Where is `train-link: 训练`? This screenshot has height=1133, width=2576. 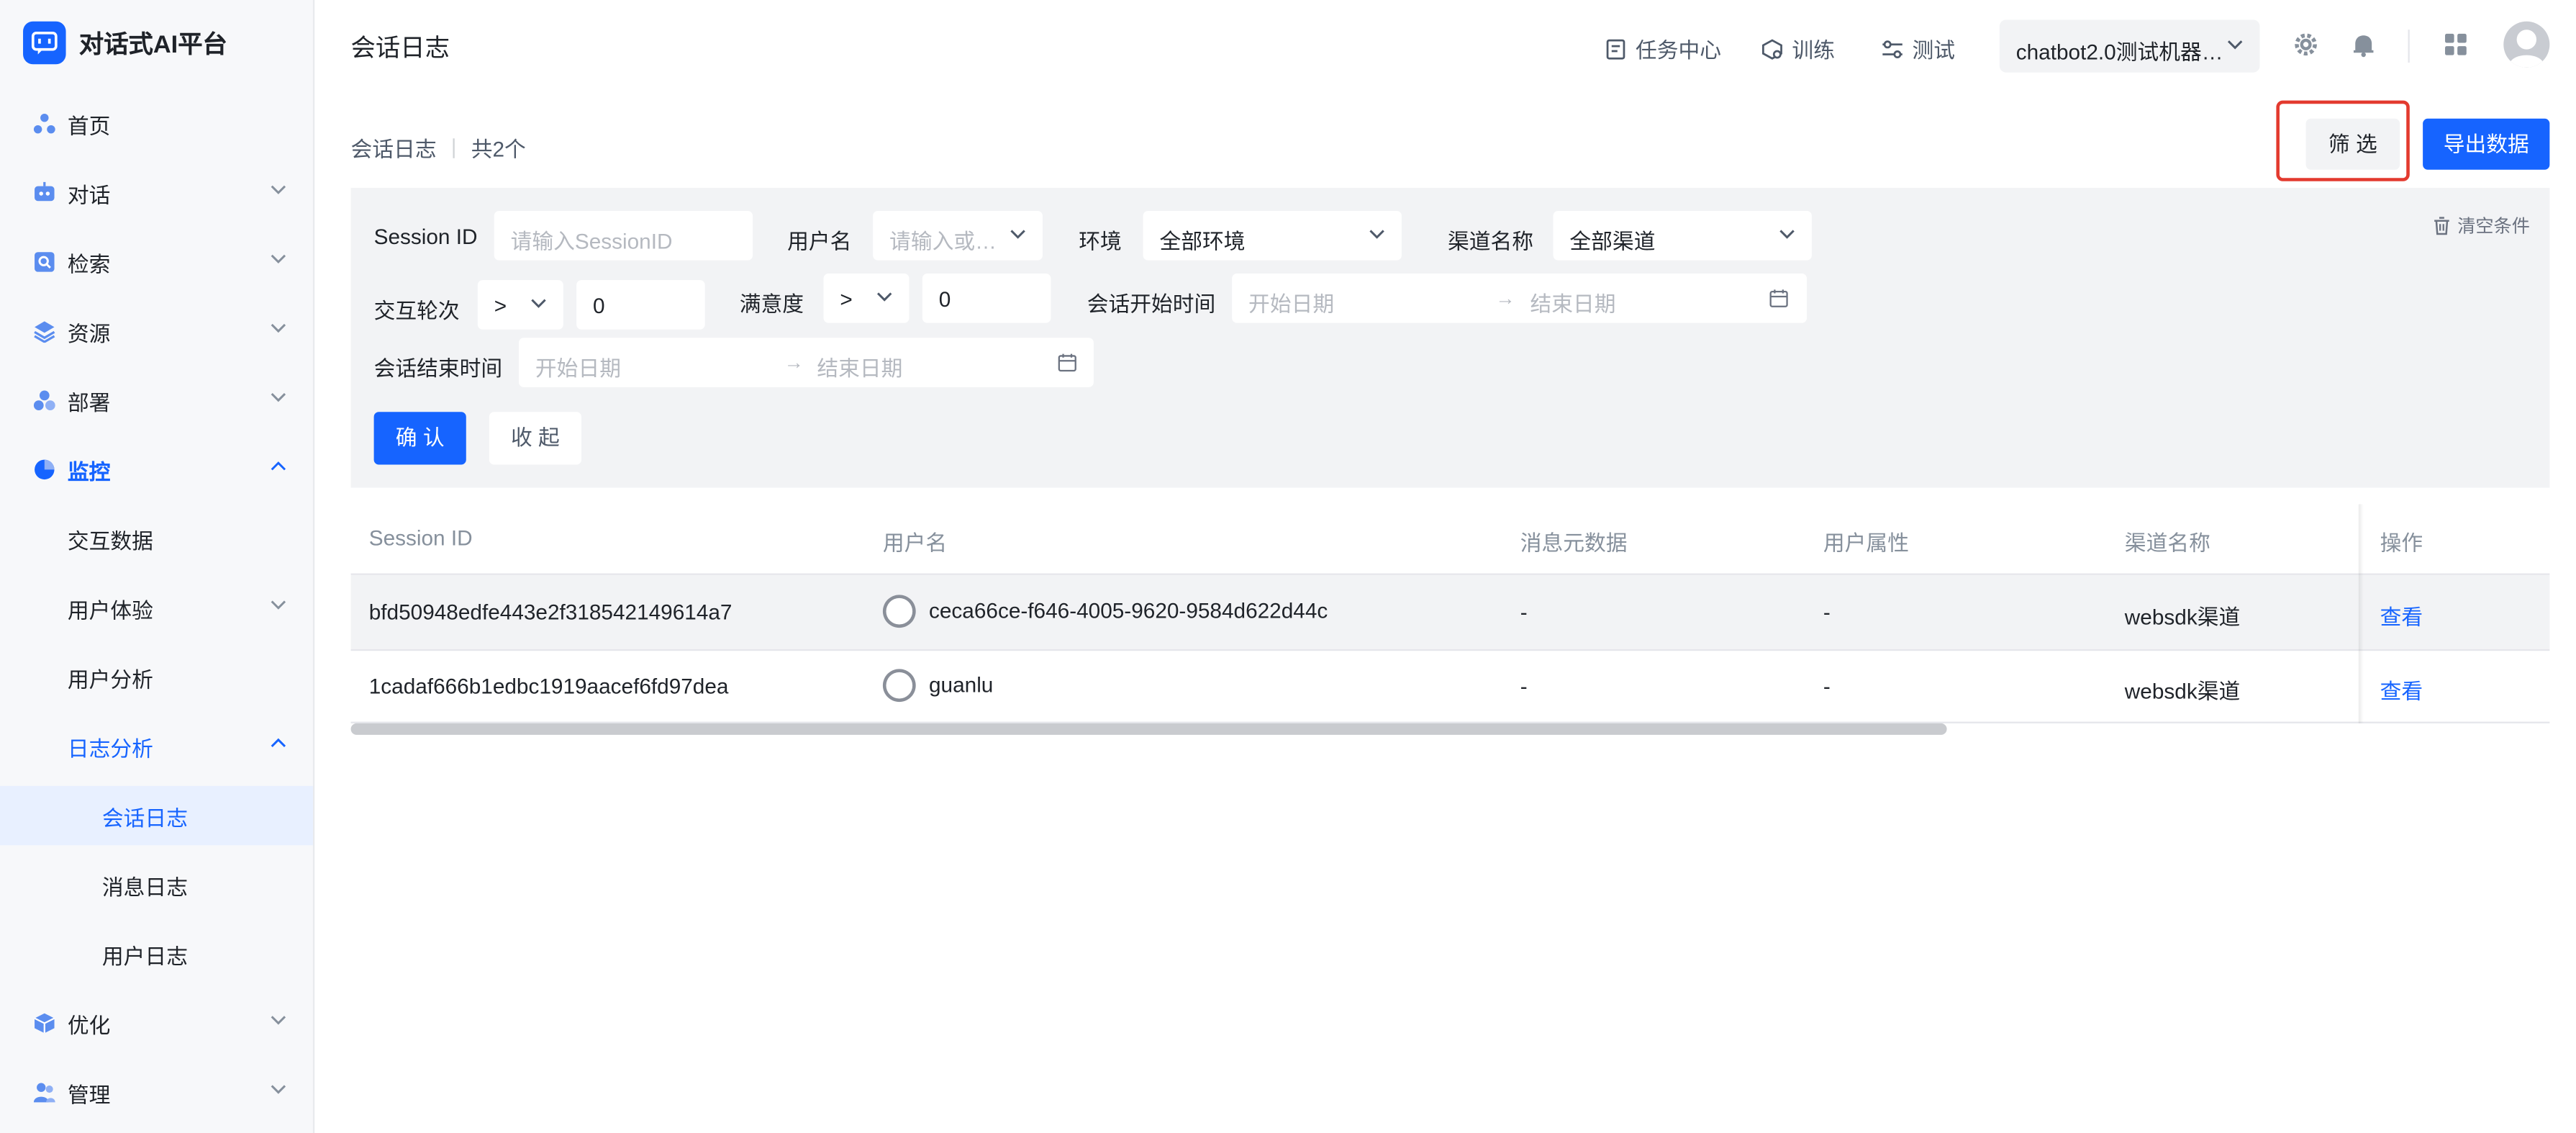 train-link: 训练 is located at coordinates (1798, 48).